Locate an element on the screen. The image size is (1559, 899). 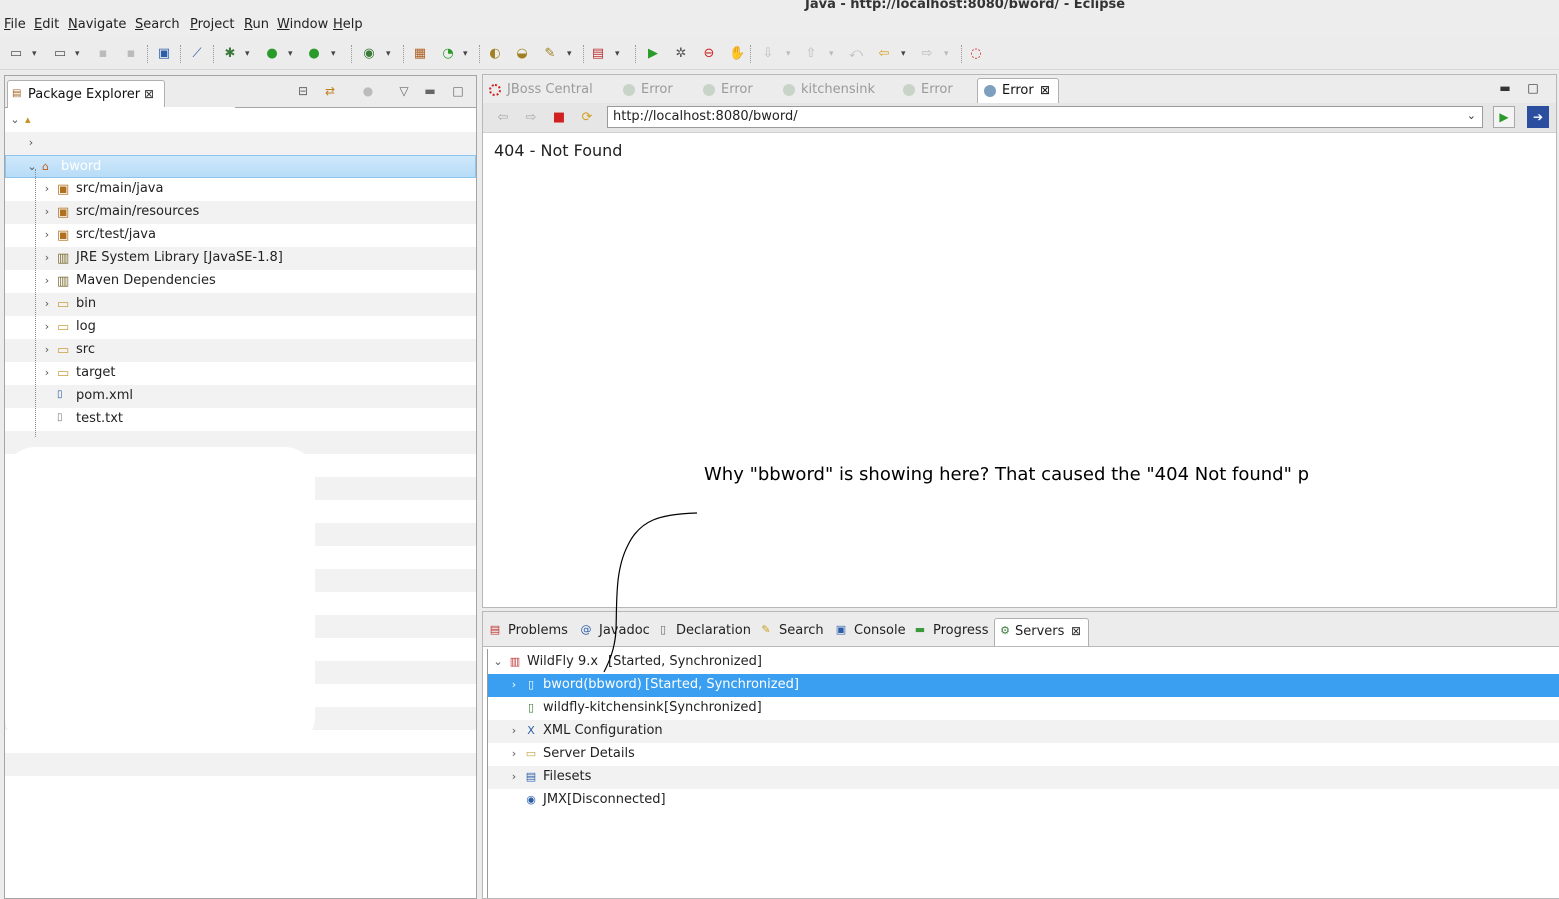
server-row-xml-config: › X XML Configuration is located at coordinates (1023, 731).